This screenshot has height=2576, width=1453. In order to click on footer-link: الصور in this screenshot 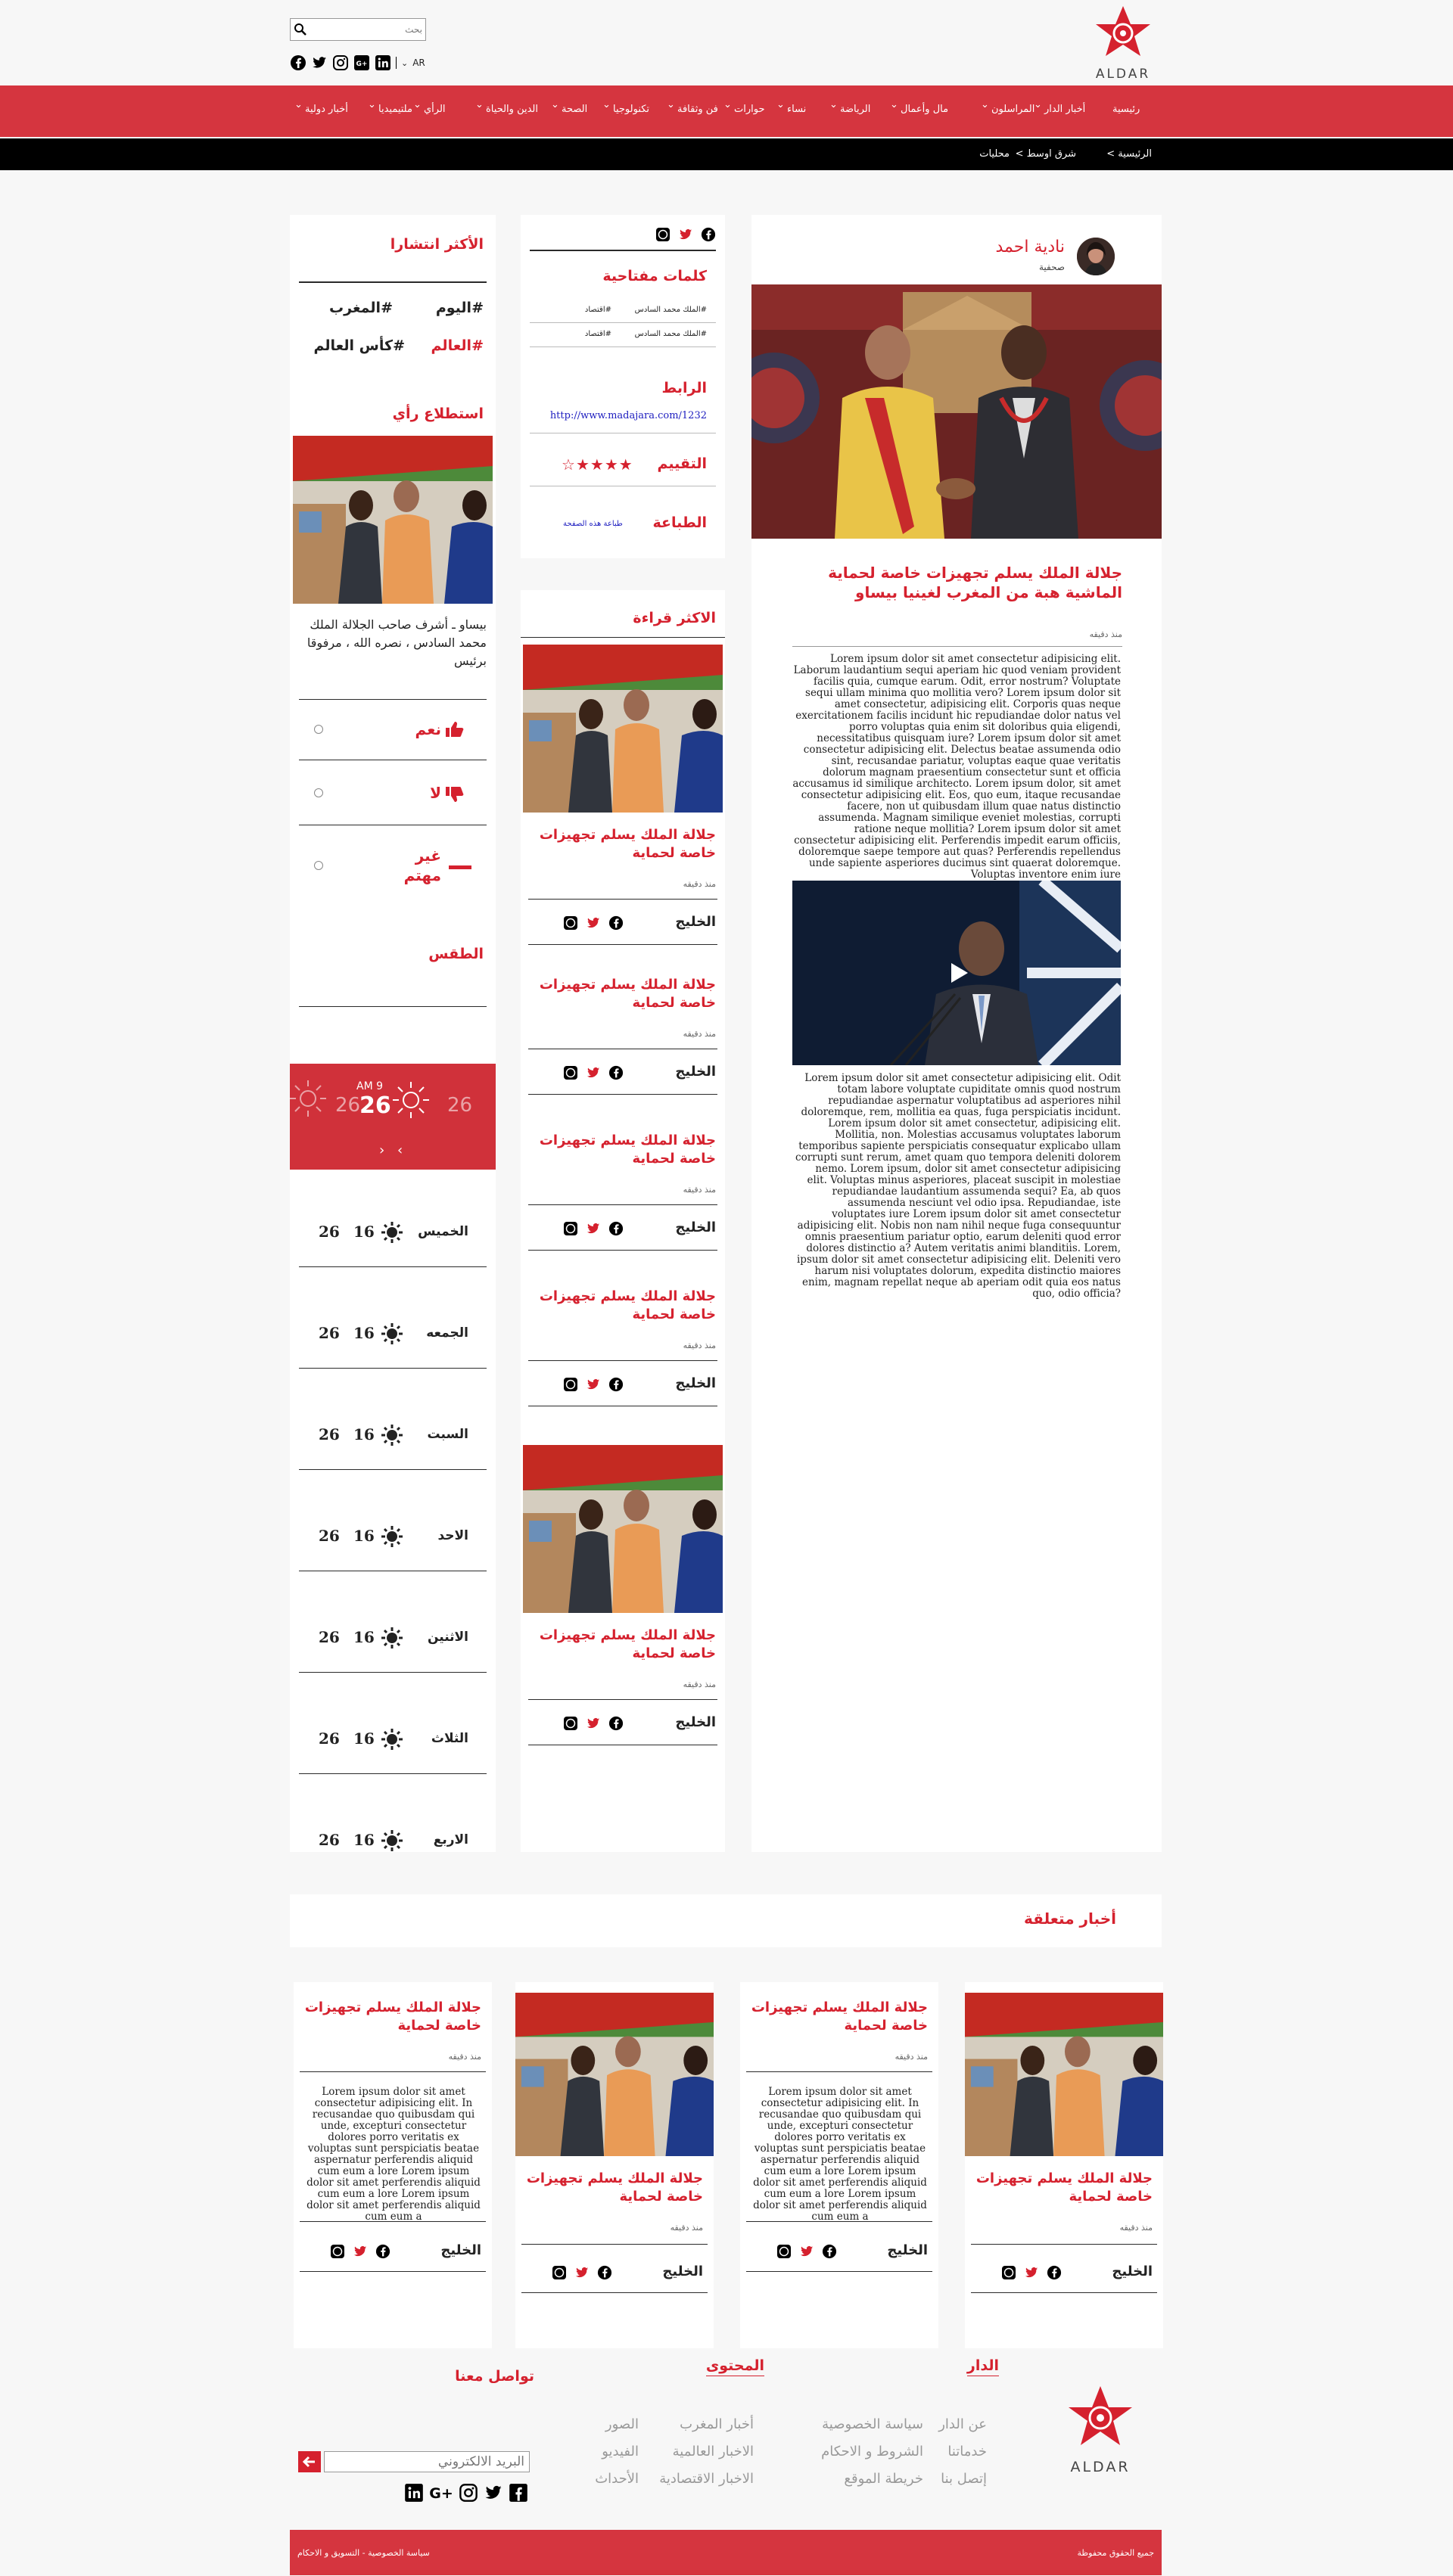, I will do `click(622, 2424)`.